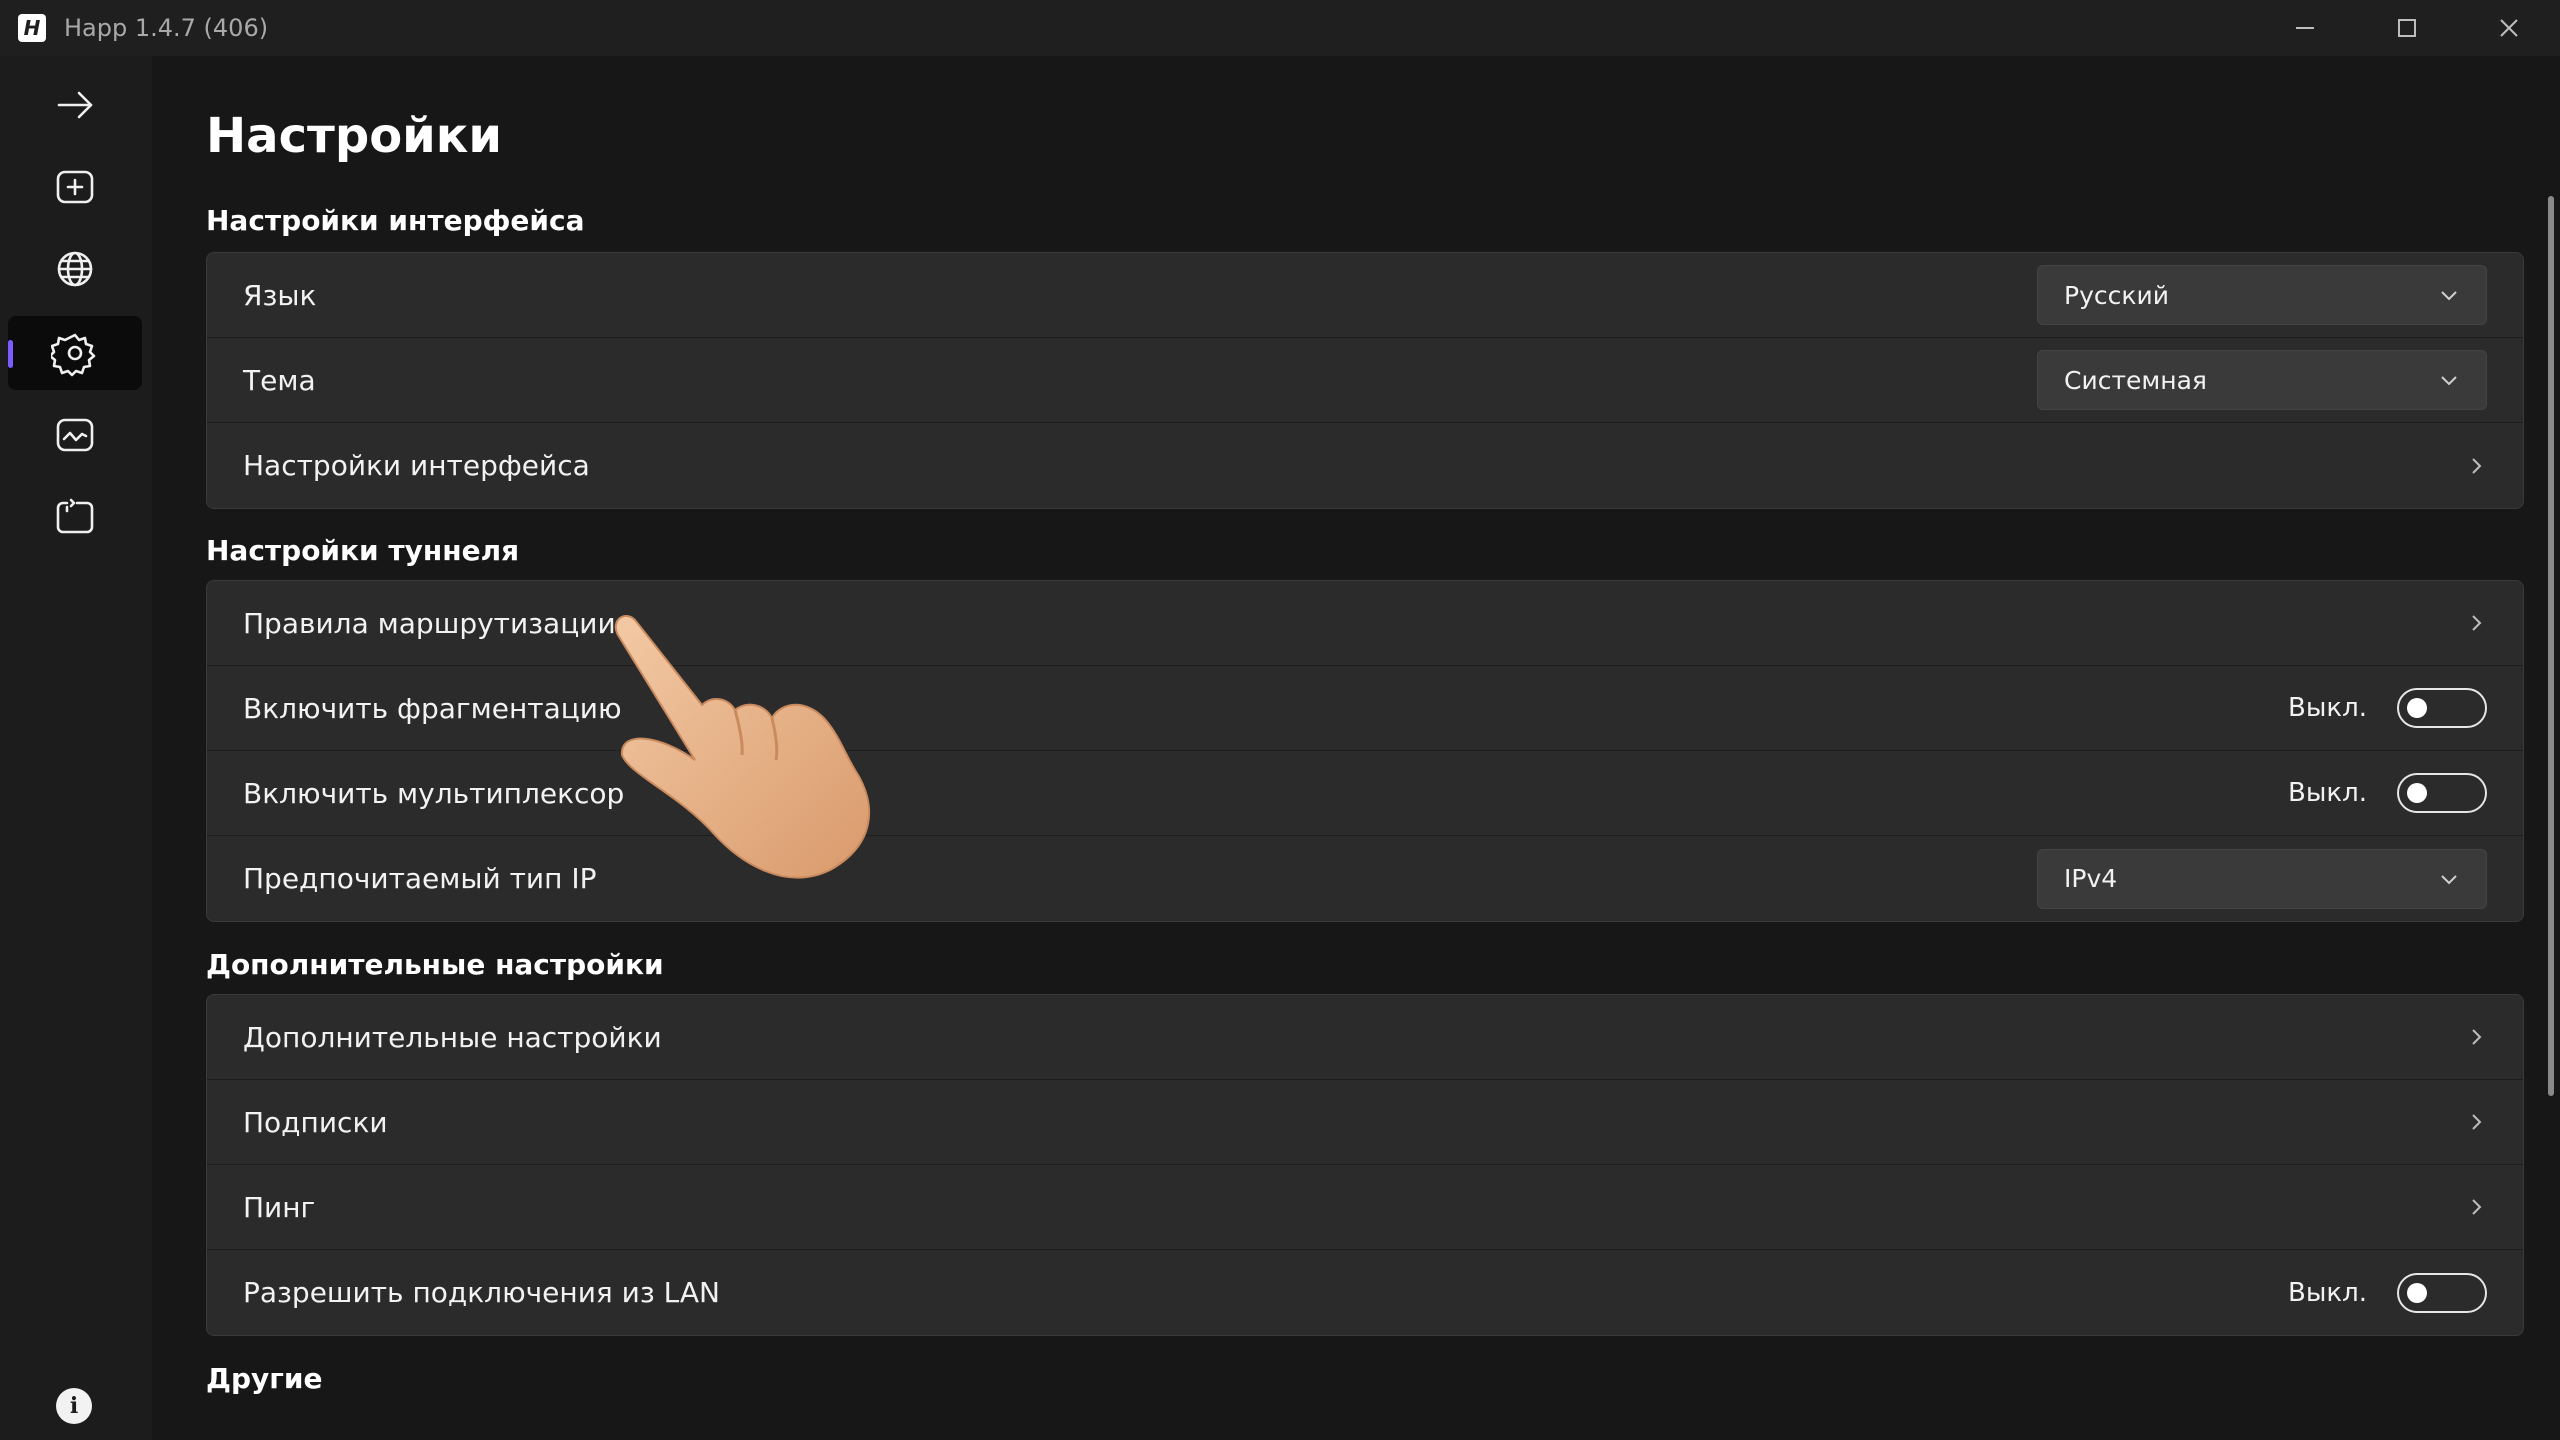 This screenshot has width=2560, height=1440. What do you see at coordinates (354, 136) in the screenshot?
I see `page-title: Настройки` at bounding box center [354, 136].